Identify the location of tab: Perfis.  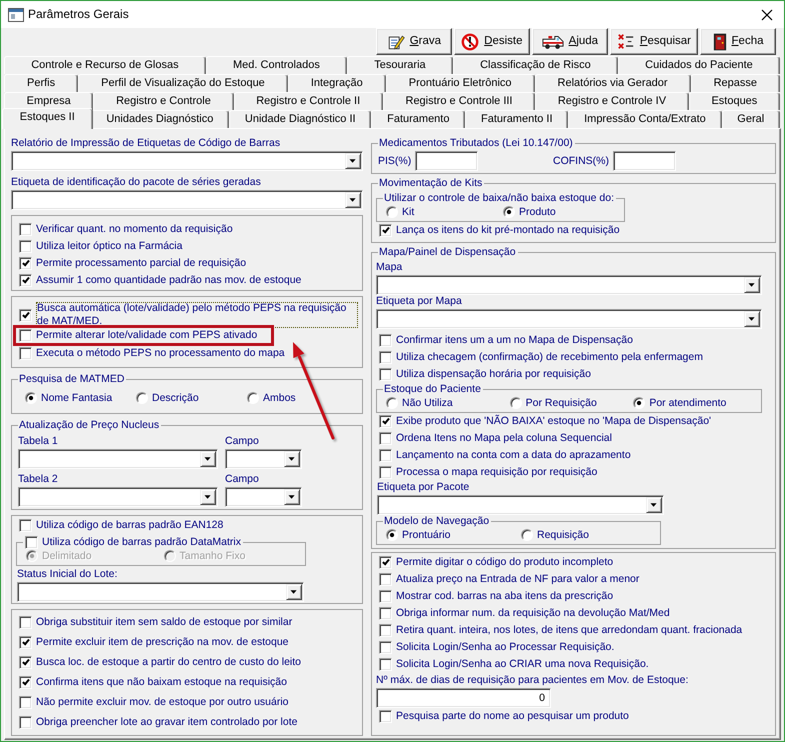
(41, 83).